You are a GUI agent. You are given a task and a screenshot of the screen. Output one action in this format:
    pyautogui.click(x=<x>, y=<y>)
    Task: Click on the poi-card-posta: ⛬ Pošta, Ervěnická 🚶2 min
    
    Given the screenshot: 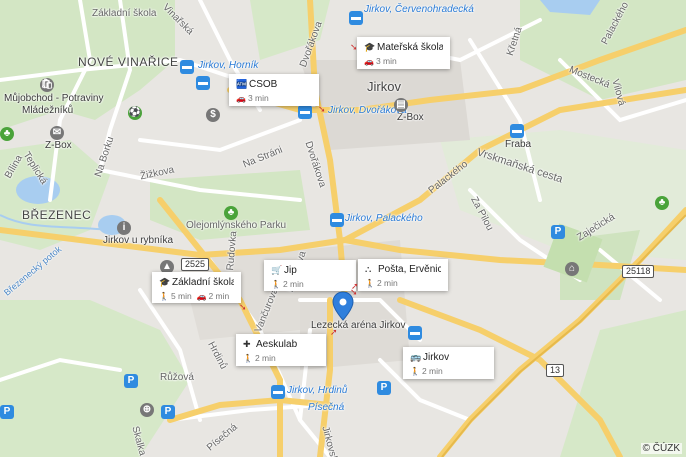 What is the action you would take?
    pyautogui.click(x=403, y=275)
    